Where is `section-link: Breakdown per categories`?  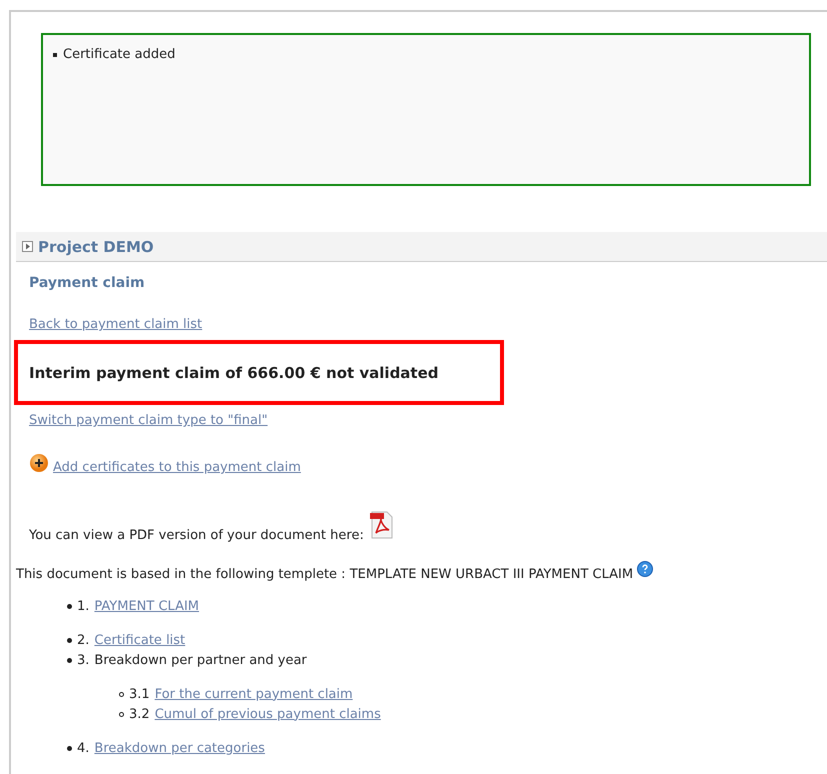
section-link: Breakdown per categories is located at coordinates (179, 748).